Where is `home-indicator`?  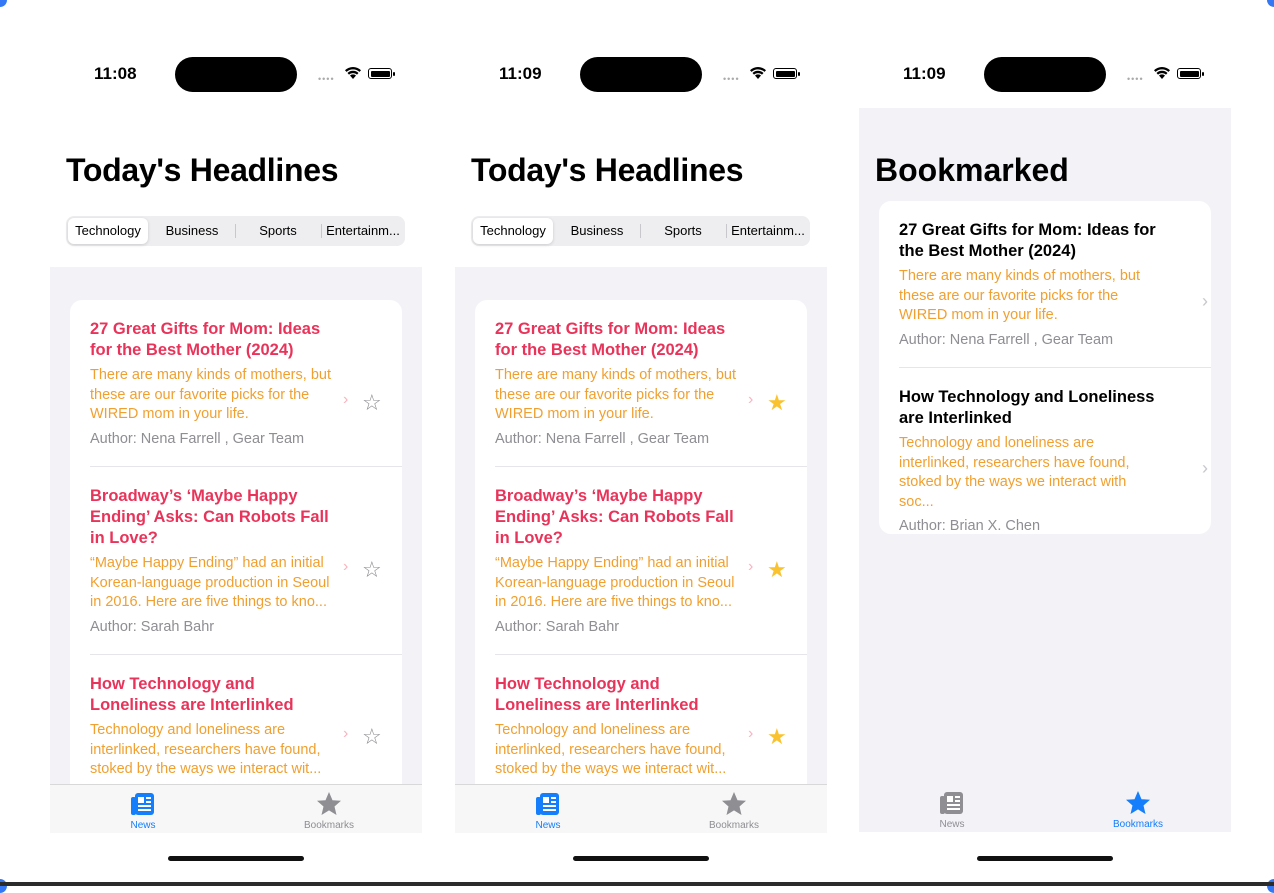 home-indicator is located at coordinates (641, 858).